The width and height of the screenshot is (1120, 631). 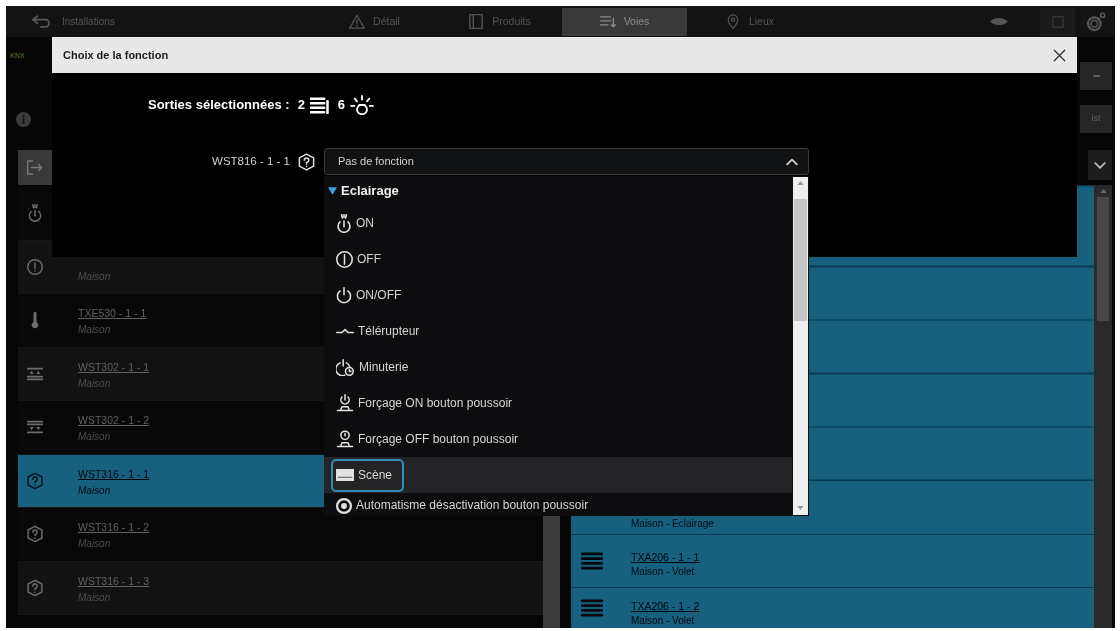 What do you see at coordinates (1103, 191) in the screenshot?
I see `scroll-up-icon` at bounding box center [1103, 191].